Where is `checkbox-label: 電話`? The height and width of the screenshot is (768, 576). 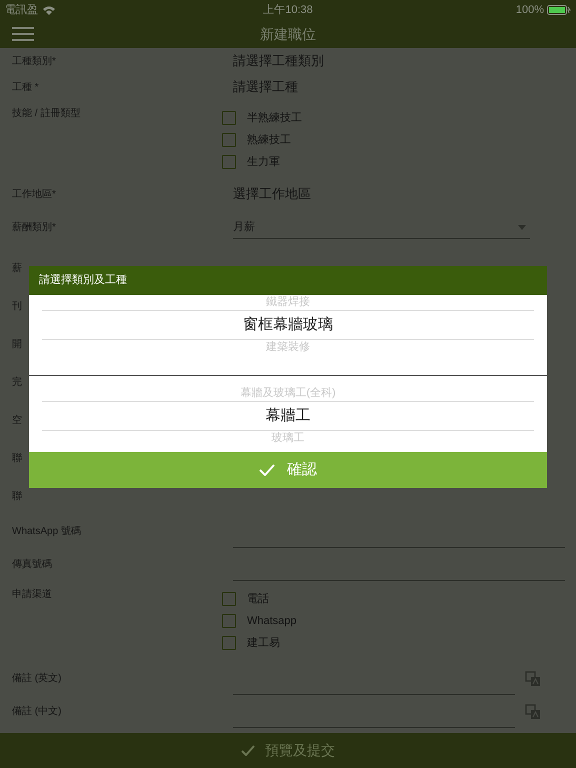 checkbox-label: 電話 is located at coordinates (258, 599).